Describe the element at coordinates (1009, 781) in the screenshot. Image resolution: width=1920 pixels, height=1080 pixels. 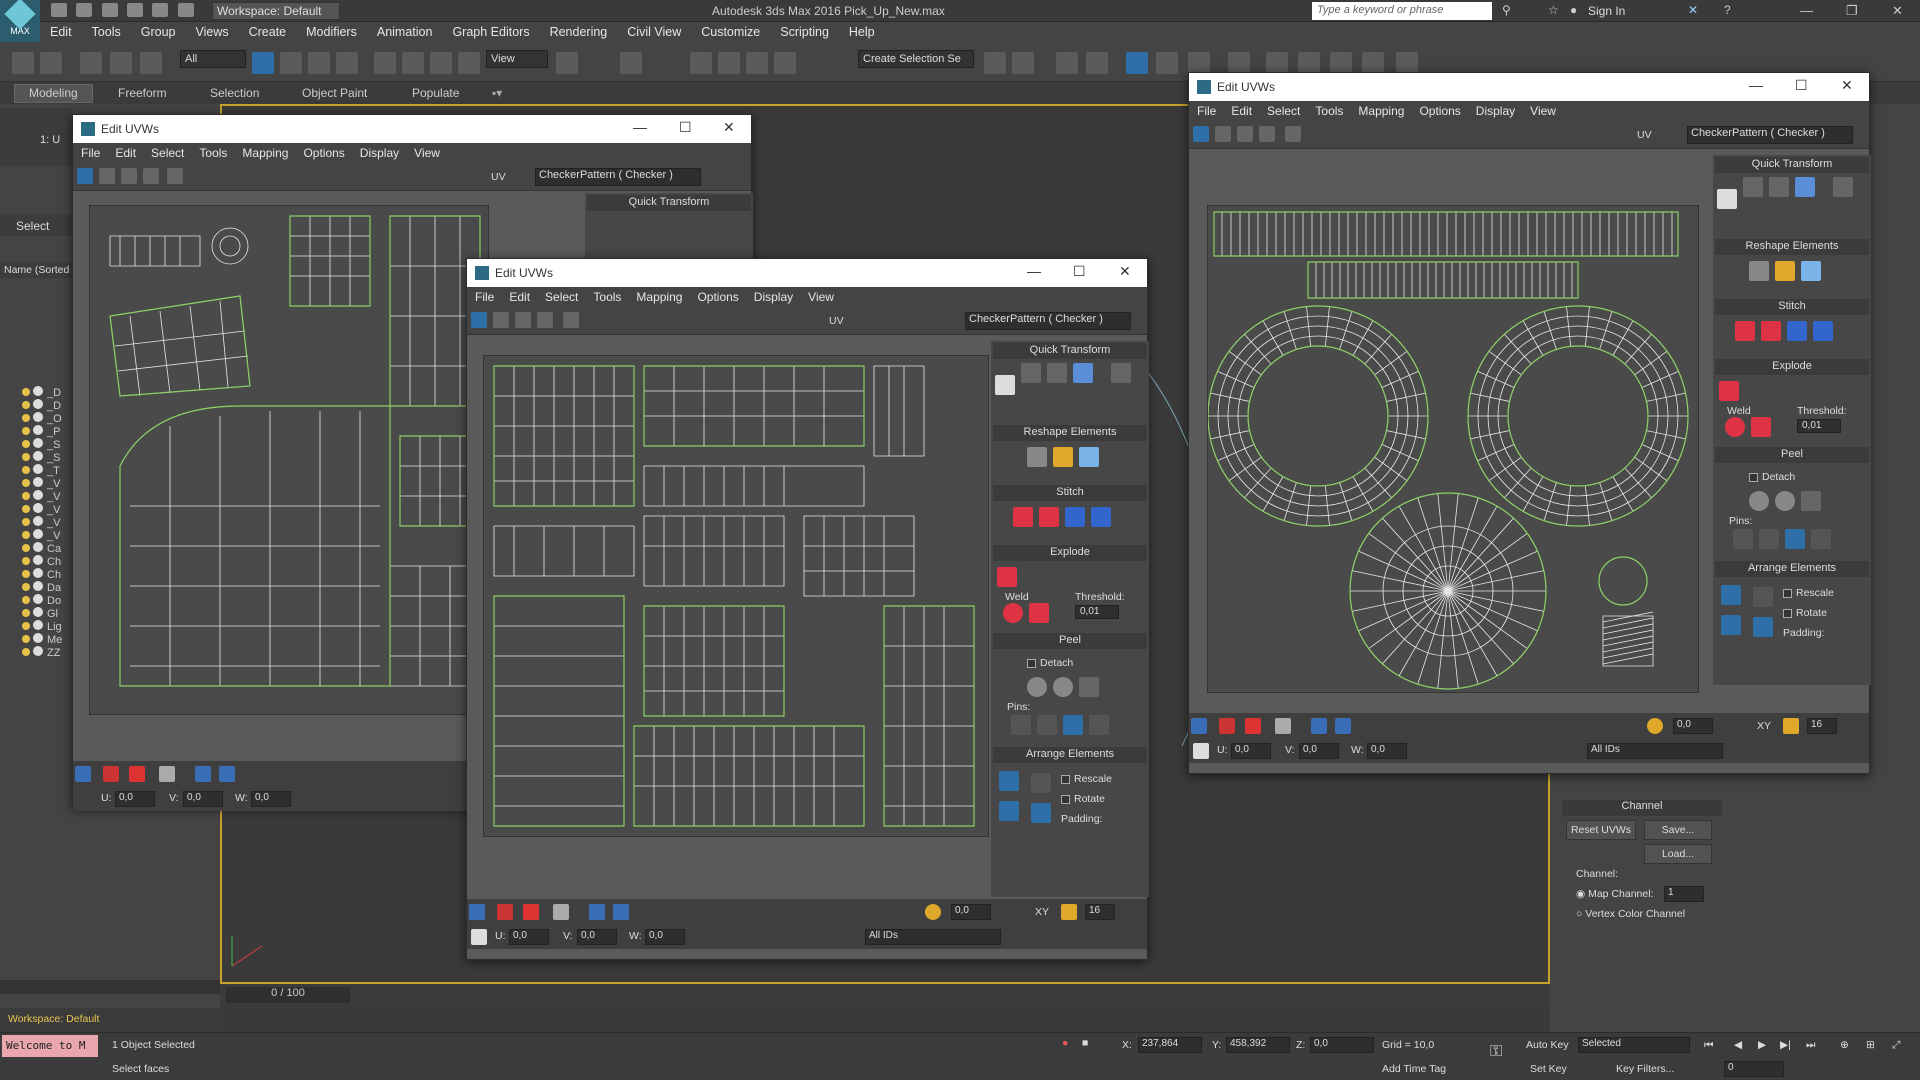
I see `pack-custom-icon` at that location.